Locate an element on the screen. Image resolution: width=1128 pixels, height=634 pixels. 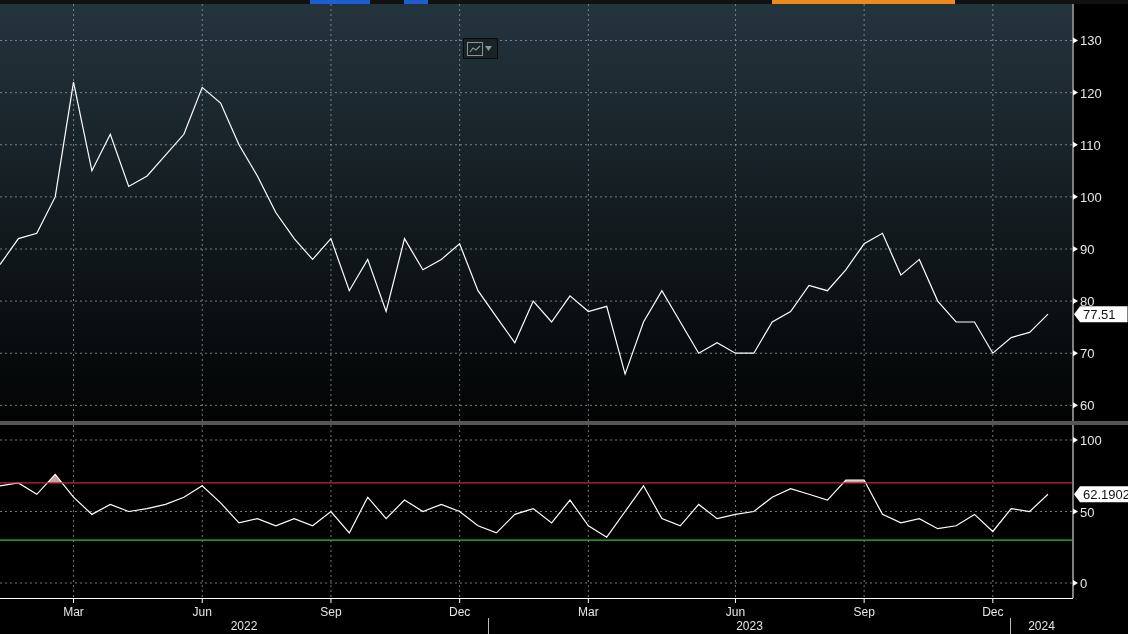
year-label: 2023 is located at coordinates (749, 626).